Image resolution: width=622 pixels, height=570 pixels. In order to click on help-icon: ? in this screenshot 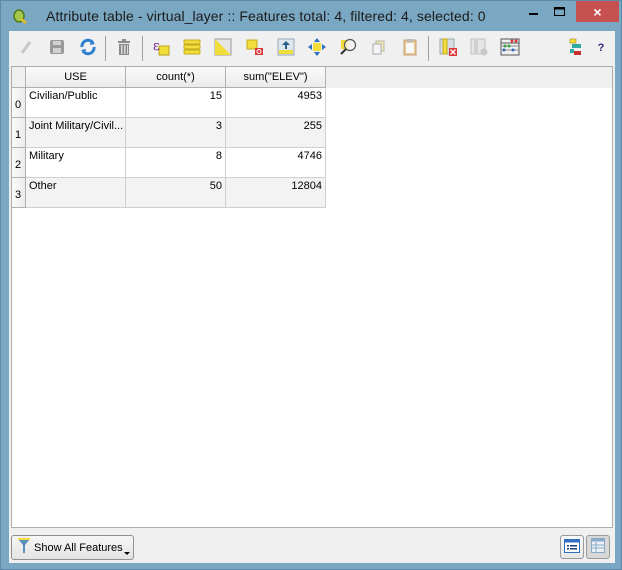, I will do `click(601, 48)`.